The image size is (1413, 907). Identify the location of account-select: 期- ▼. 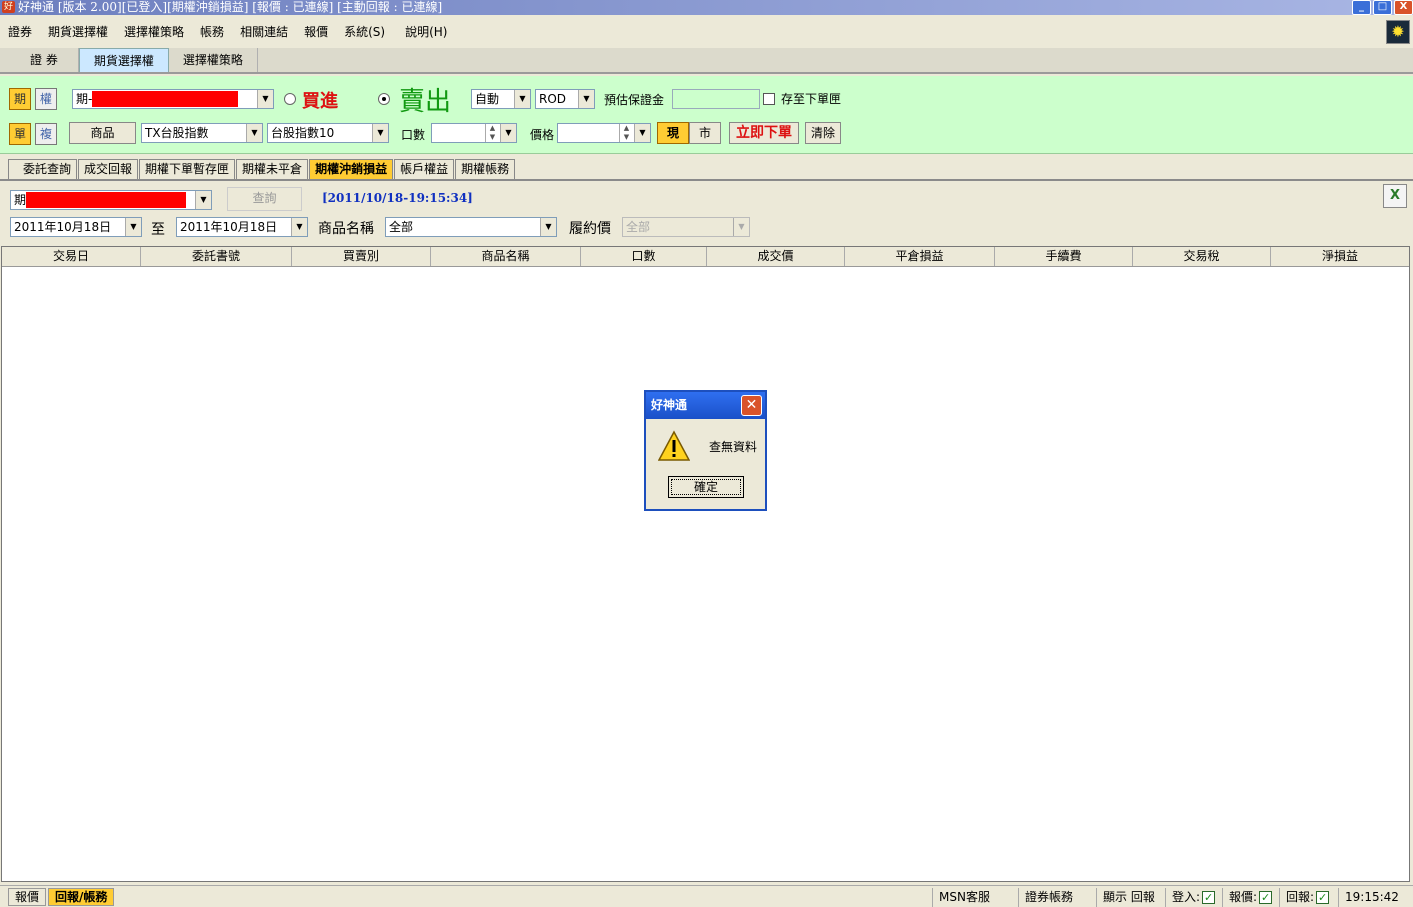
(173, 99).